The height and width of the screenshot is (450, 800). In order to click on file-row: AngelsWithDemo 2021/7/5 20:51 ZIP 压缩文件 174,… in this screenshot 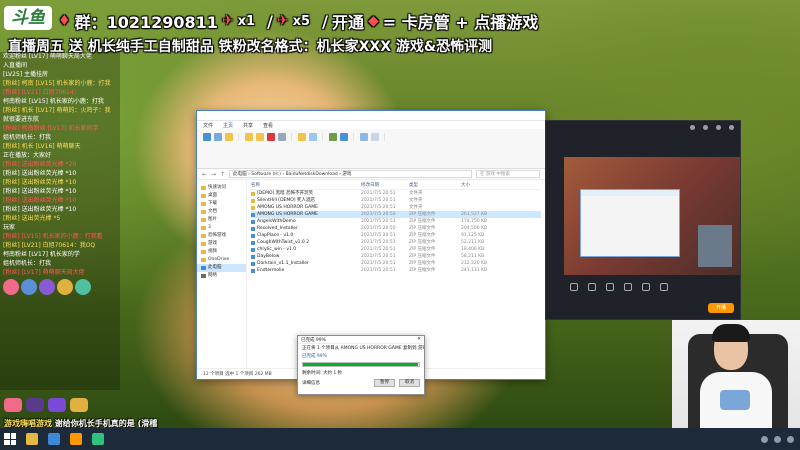, I will do `click(396, 221)`.